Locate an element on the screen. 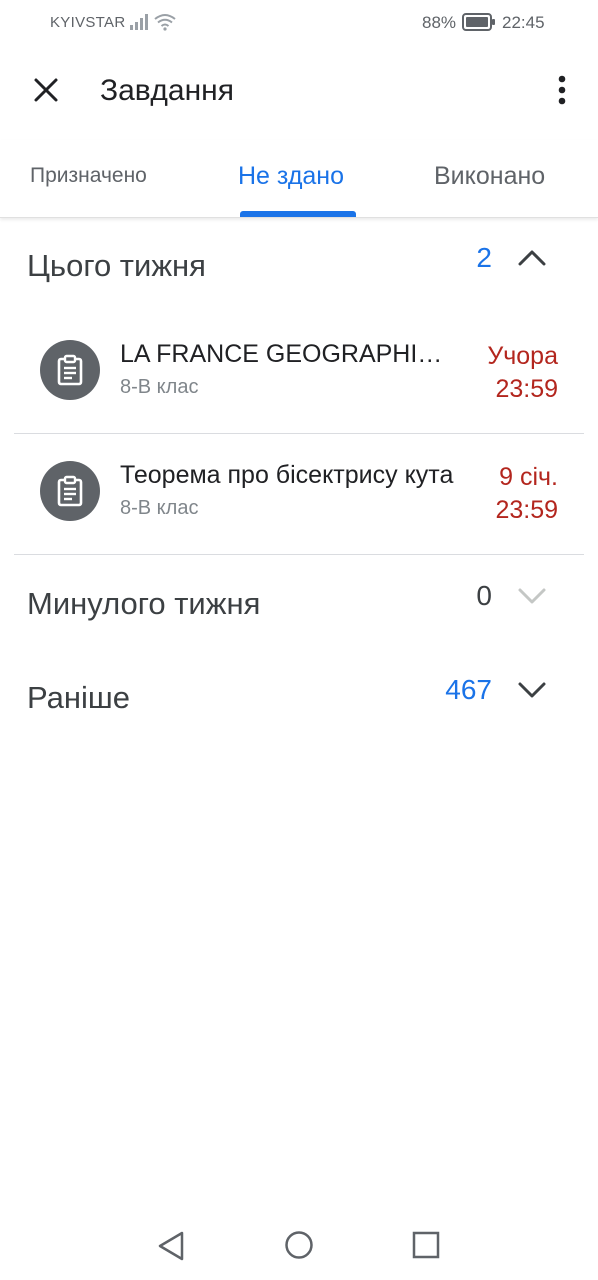 The image size is (598, 1280). chevron-up-icon is located at coordinates (532, 258).